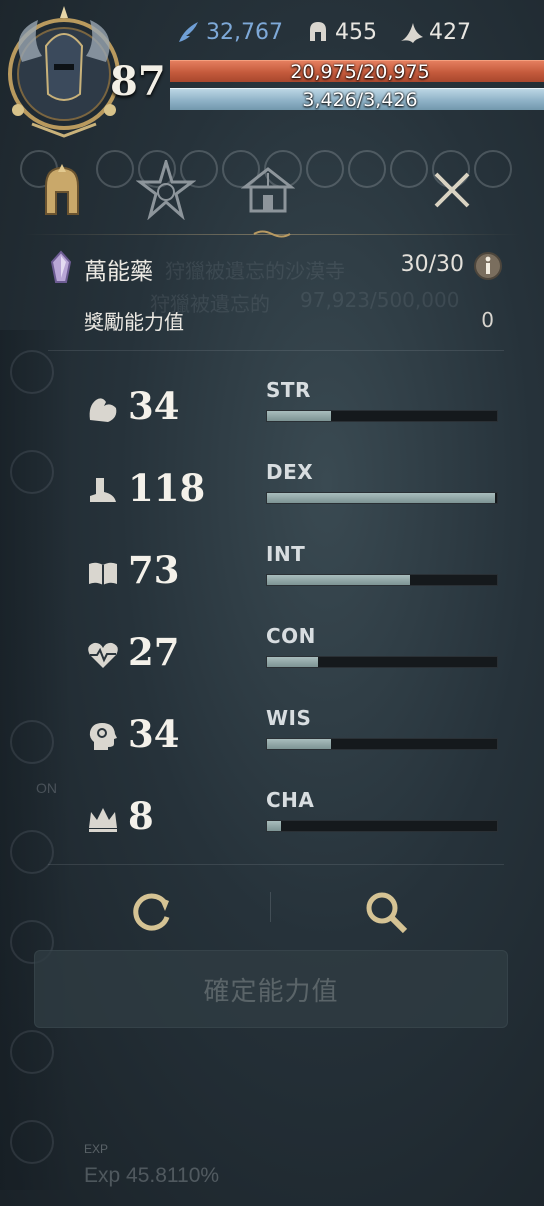 This screenshot has width=544, height=1206. I want to click on close-icon, so click(452, 190).